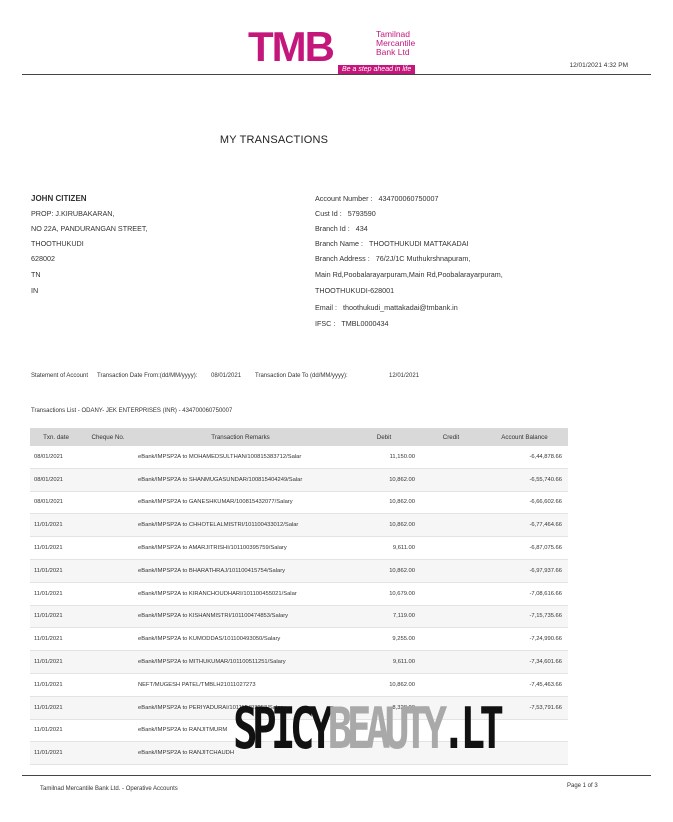 The image size is (673, 822). I want to click on col-header-credit: Credit, so click(451, 437).